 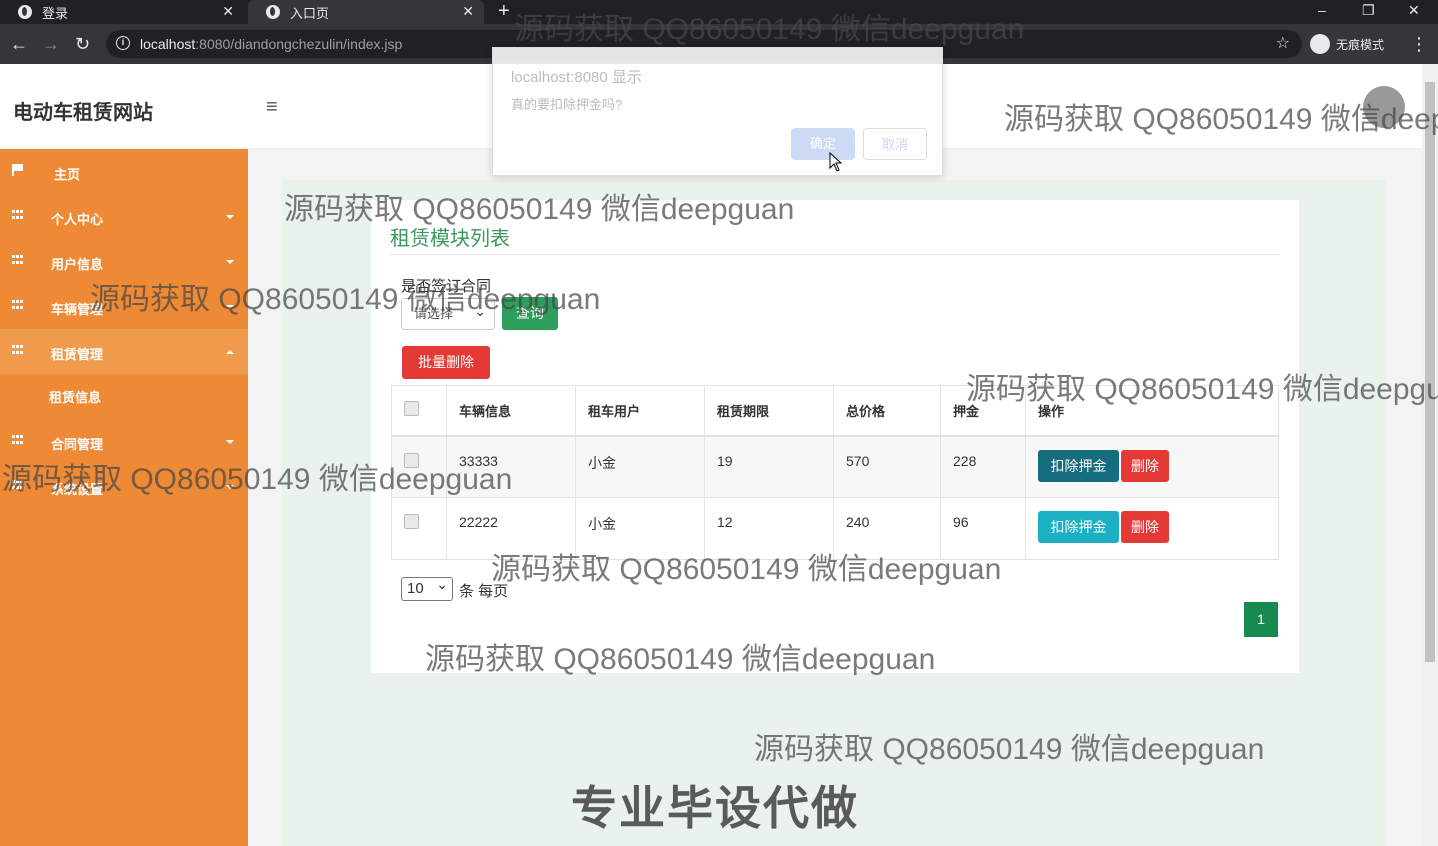 I want to click on menu-toggle-icon: ≡, so click(x=276, y=107).